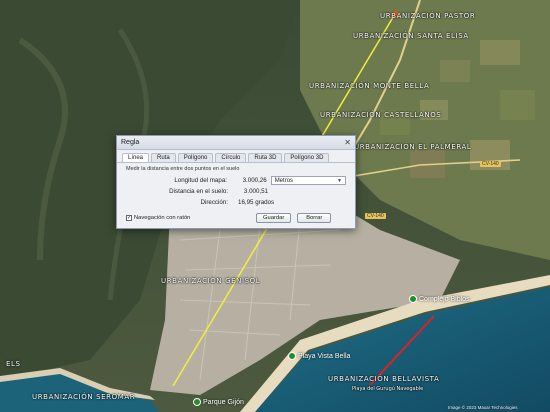 The image size is (550, 412). What do you see at coordinates (411, 36) in the screenshot?
I see `place-label: URBANIZACIÓN SANTA ELISA` at bounding box center [411, 36].